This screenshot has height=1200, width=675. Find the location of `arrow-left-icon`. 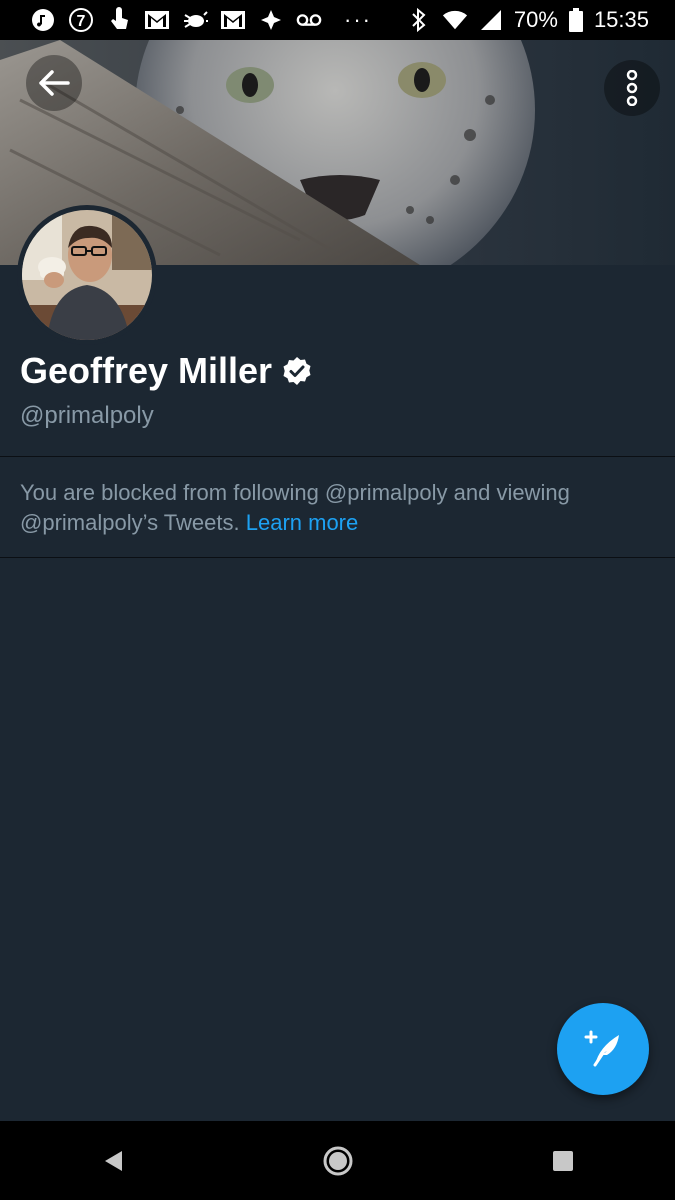

arrow-left-icon is located at coordinates (54, 83).